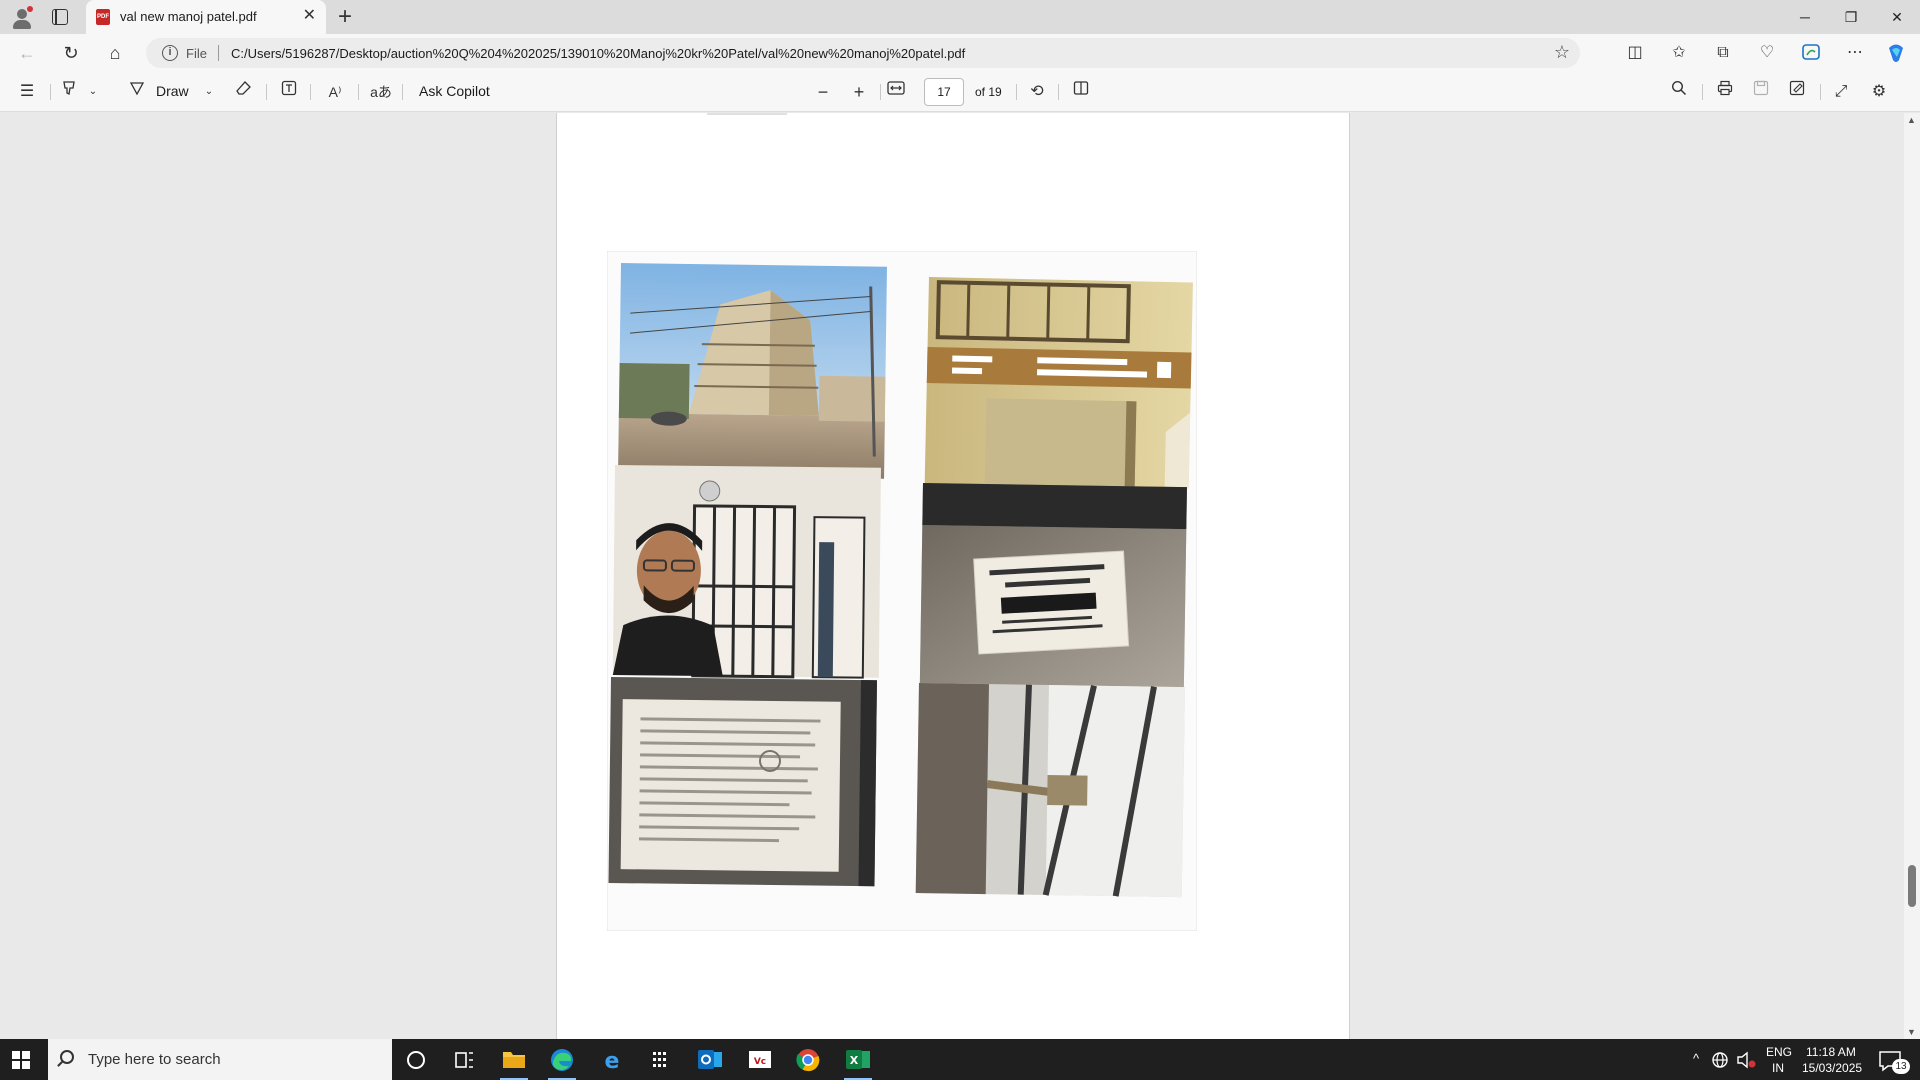 This screenshot has height=1080, width=1920. What do you see at coordinates (209, 92) in the screenshot?
I see `draw-dropdown-chevron-icon: ⌄` at bounding box center [209, 92].